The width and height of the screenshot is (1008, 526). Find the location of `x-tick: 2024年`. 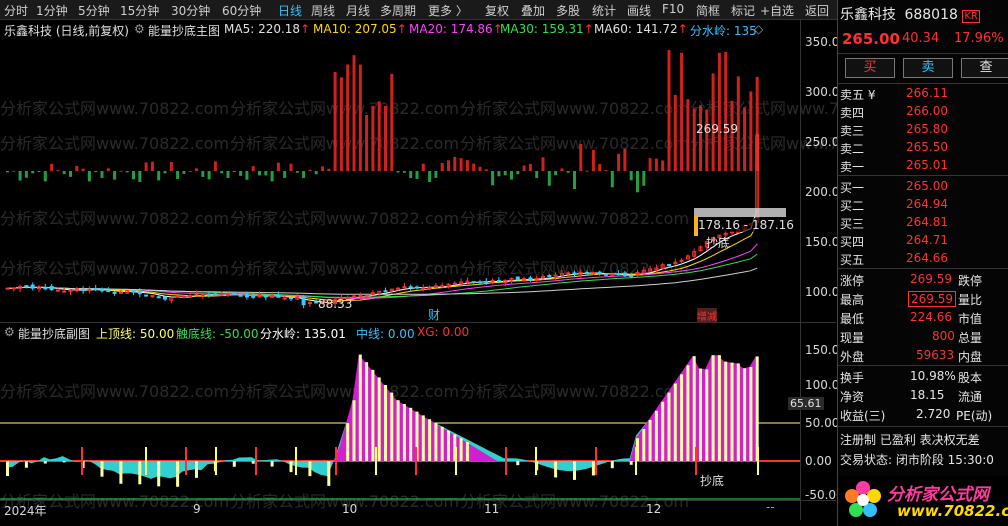

x-tick: 2024年 is located at coordinates (25, 511).